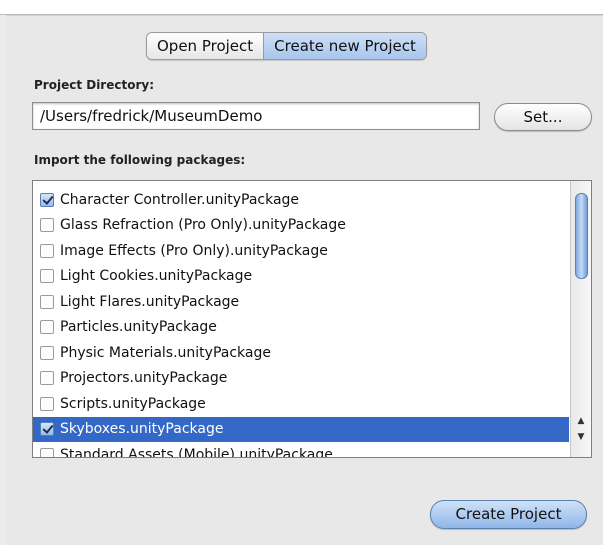  What do you see at coordinates (301, 352) in the screenshot?
I see `package-row: Physic Materials.unityPackage` at bounding box center [301, 352].